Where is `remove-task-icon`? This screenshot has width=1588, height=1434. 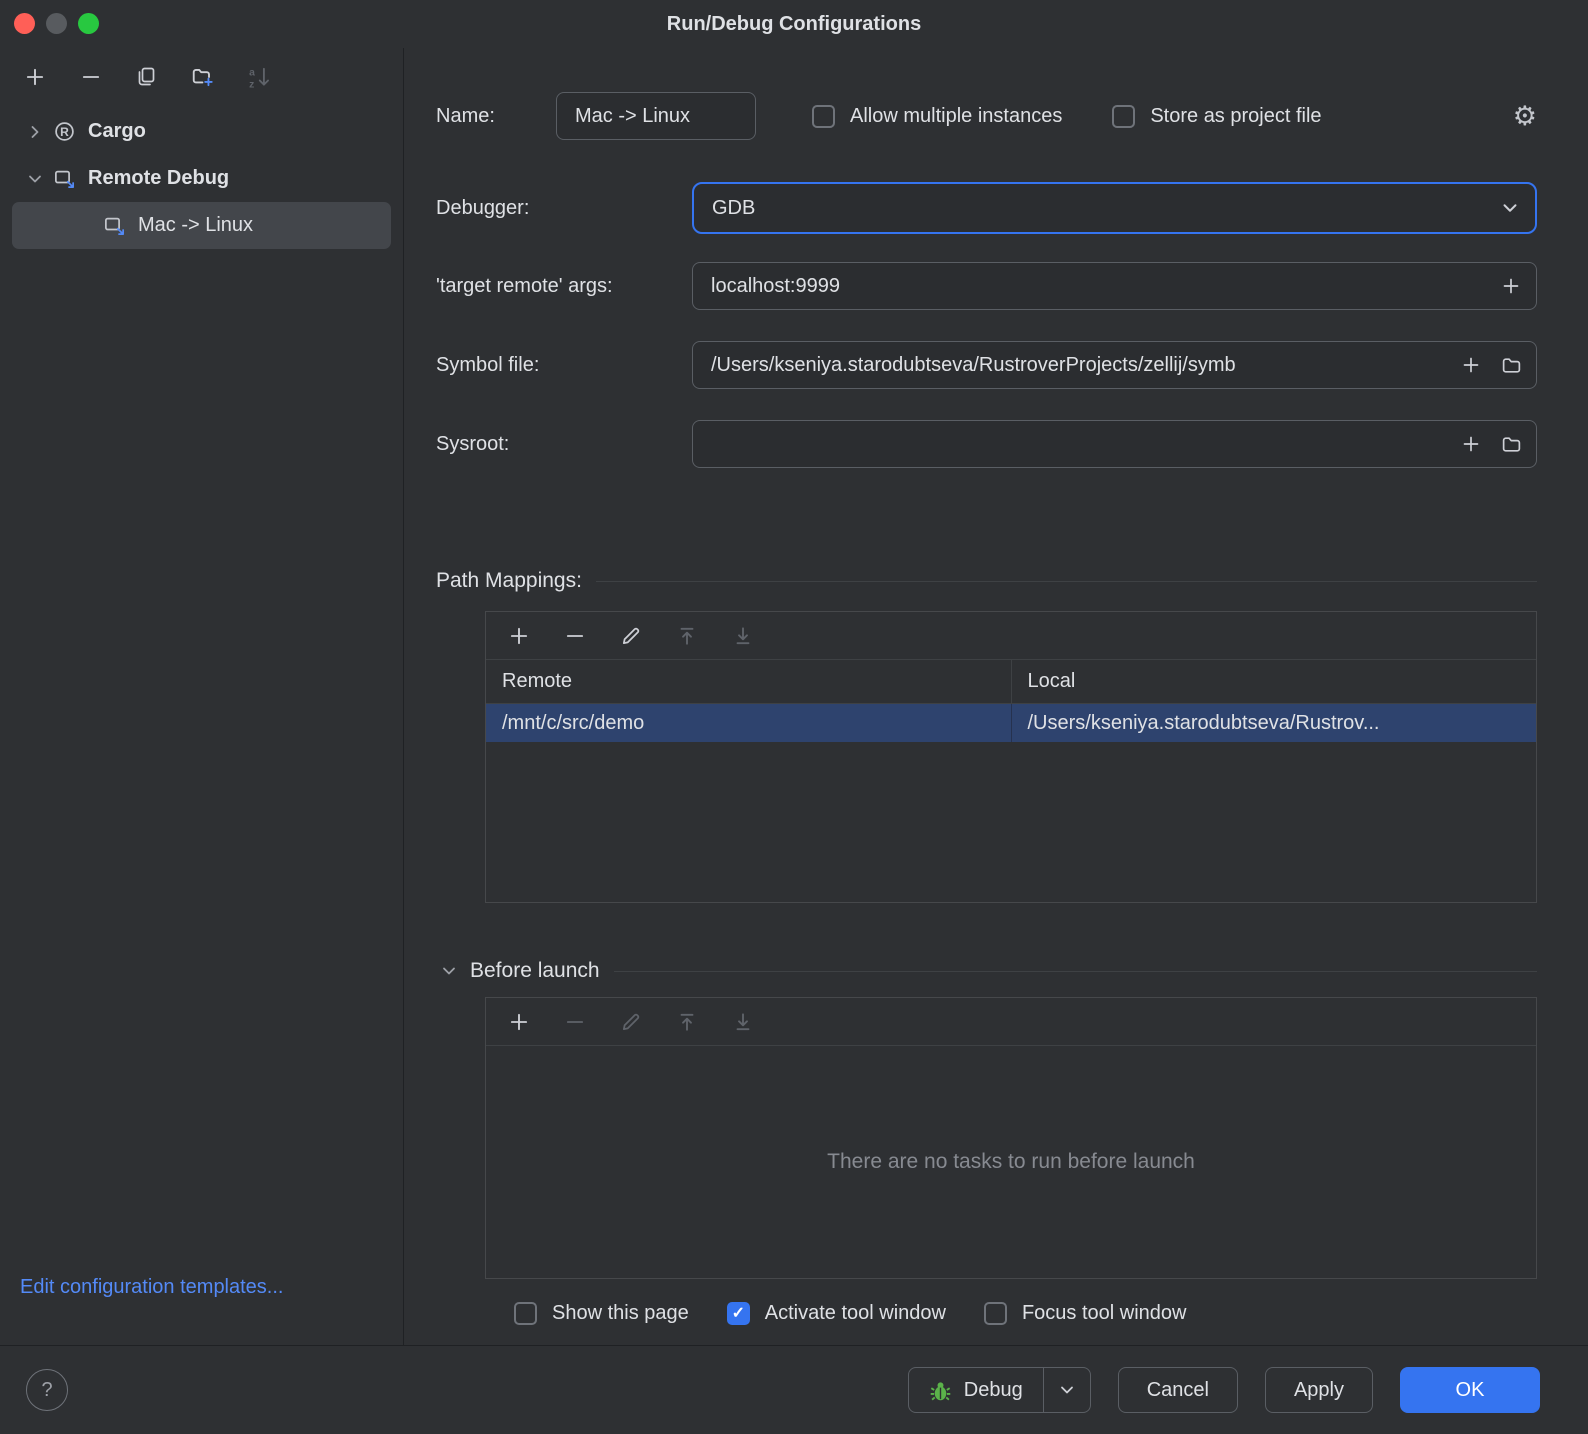 remove-task-icon is located at coordinates (575, 1022).